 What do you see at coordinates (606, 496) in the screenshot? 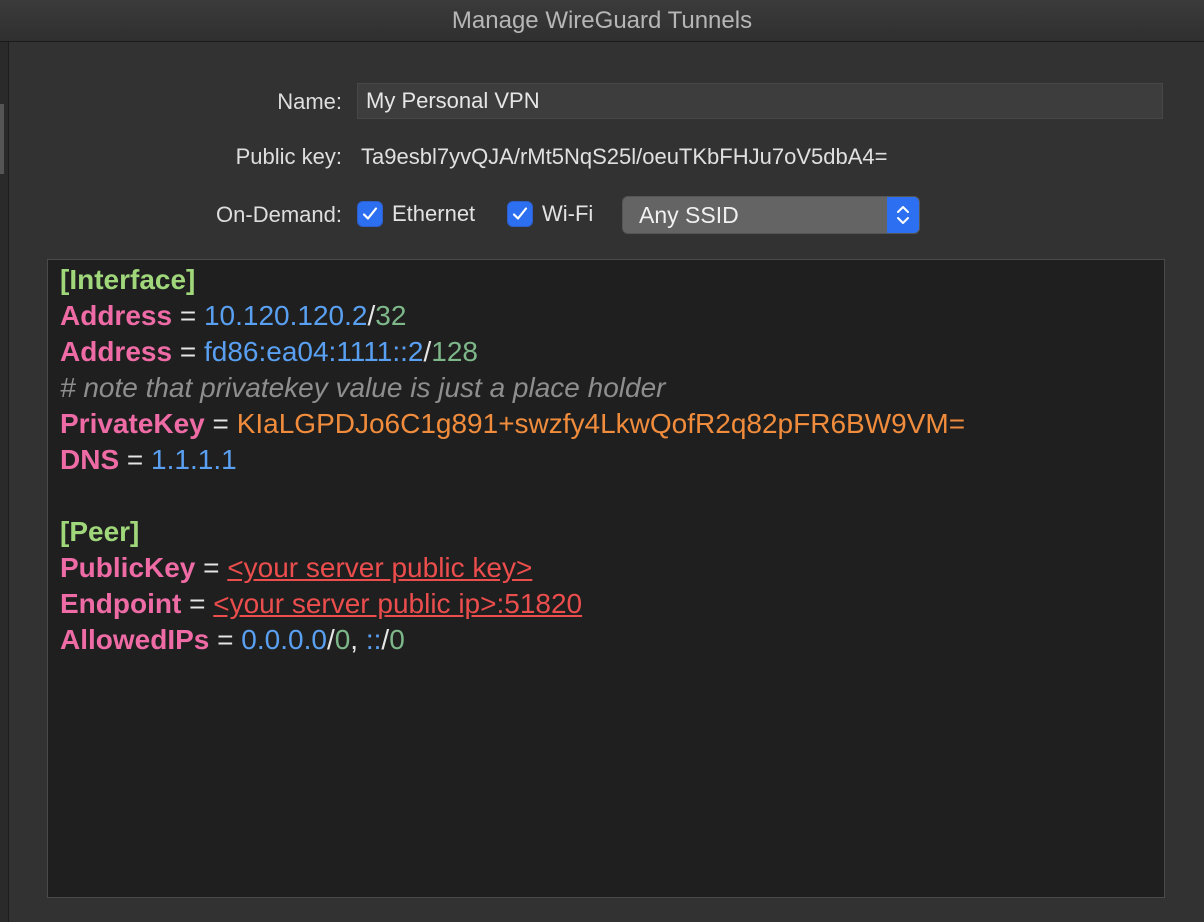
I see `config-line-blank` at bounding box center [606, 496].